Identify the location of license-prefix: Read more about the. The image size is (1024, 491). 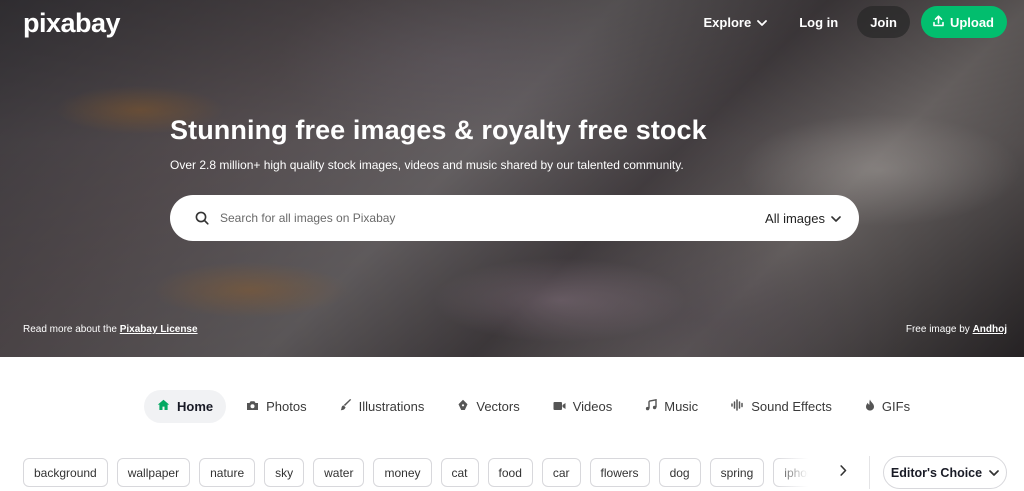
(71, 329).